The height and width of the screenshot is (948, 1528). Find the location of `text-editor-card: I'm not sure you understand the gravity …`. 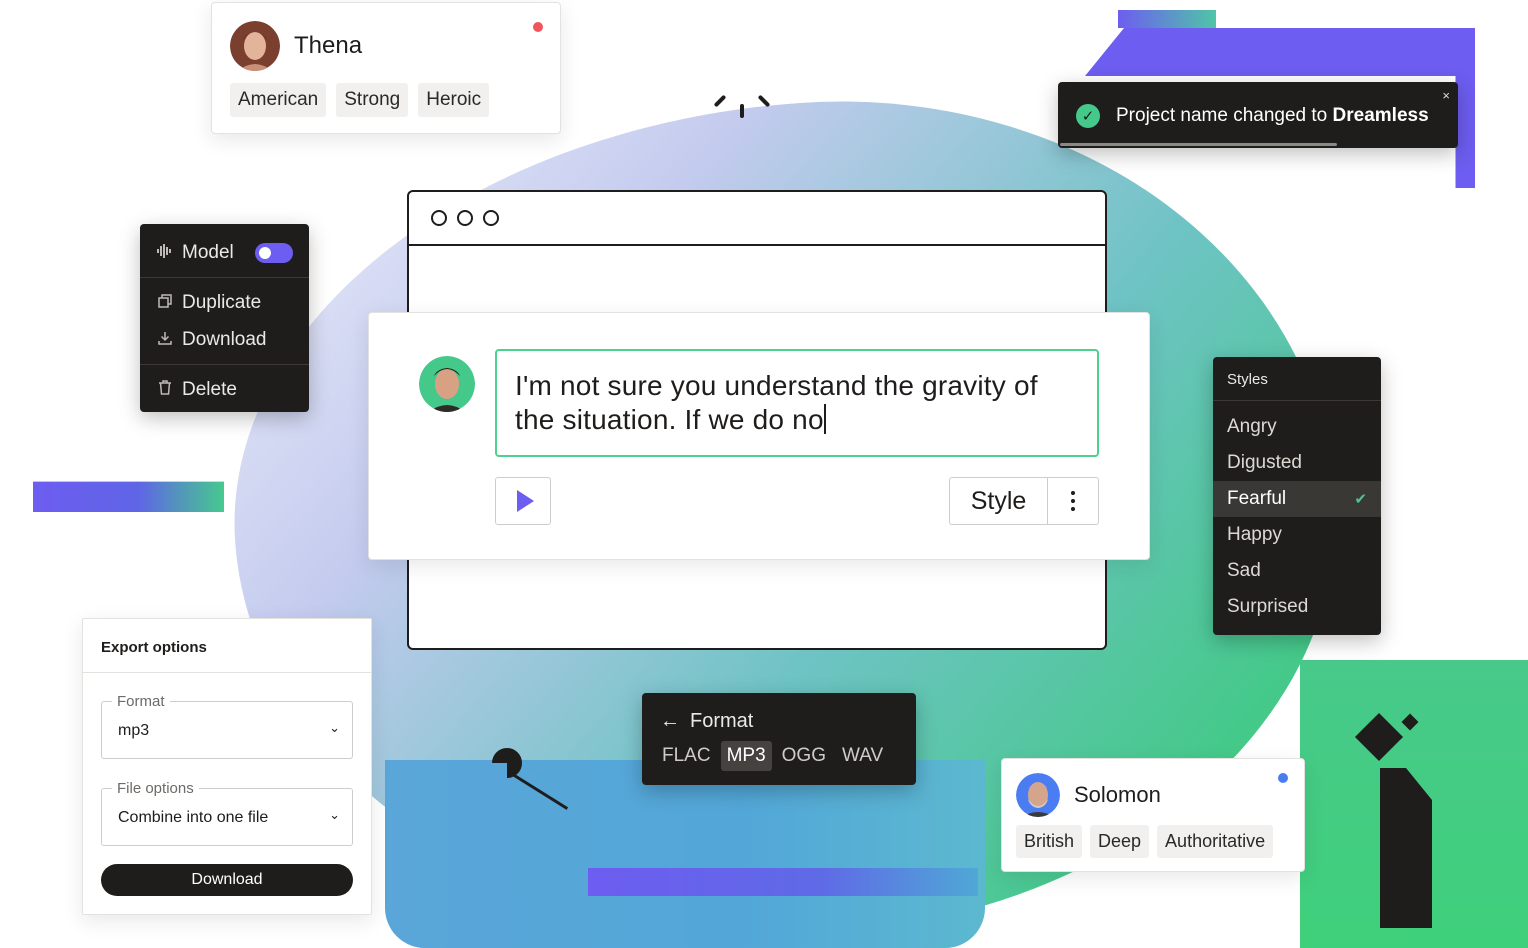

text-editor-card: I'm not sure you understand the gravity … is located at coordinates (759, 436).